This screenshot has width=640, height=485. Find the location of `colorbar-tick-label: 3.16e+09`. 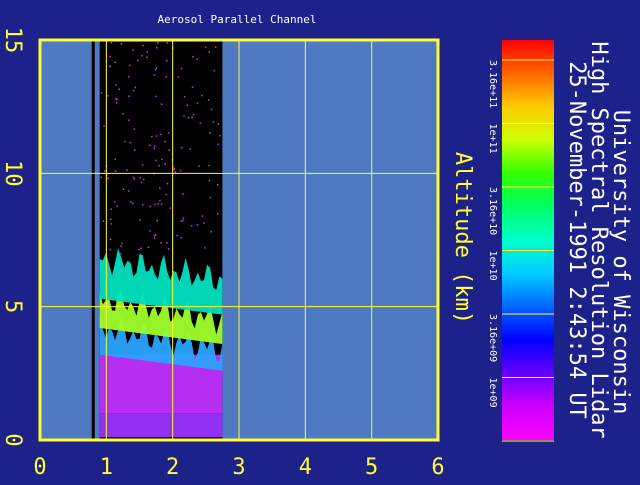

colorbar-tick-label: 3.16e+09 is located at coordinates (492, 338).